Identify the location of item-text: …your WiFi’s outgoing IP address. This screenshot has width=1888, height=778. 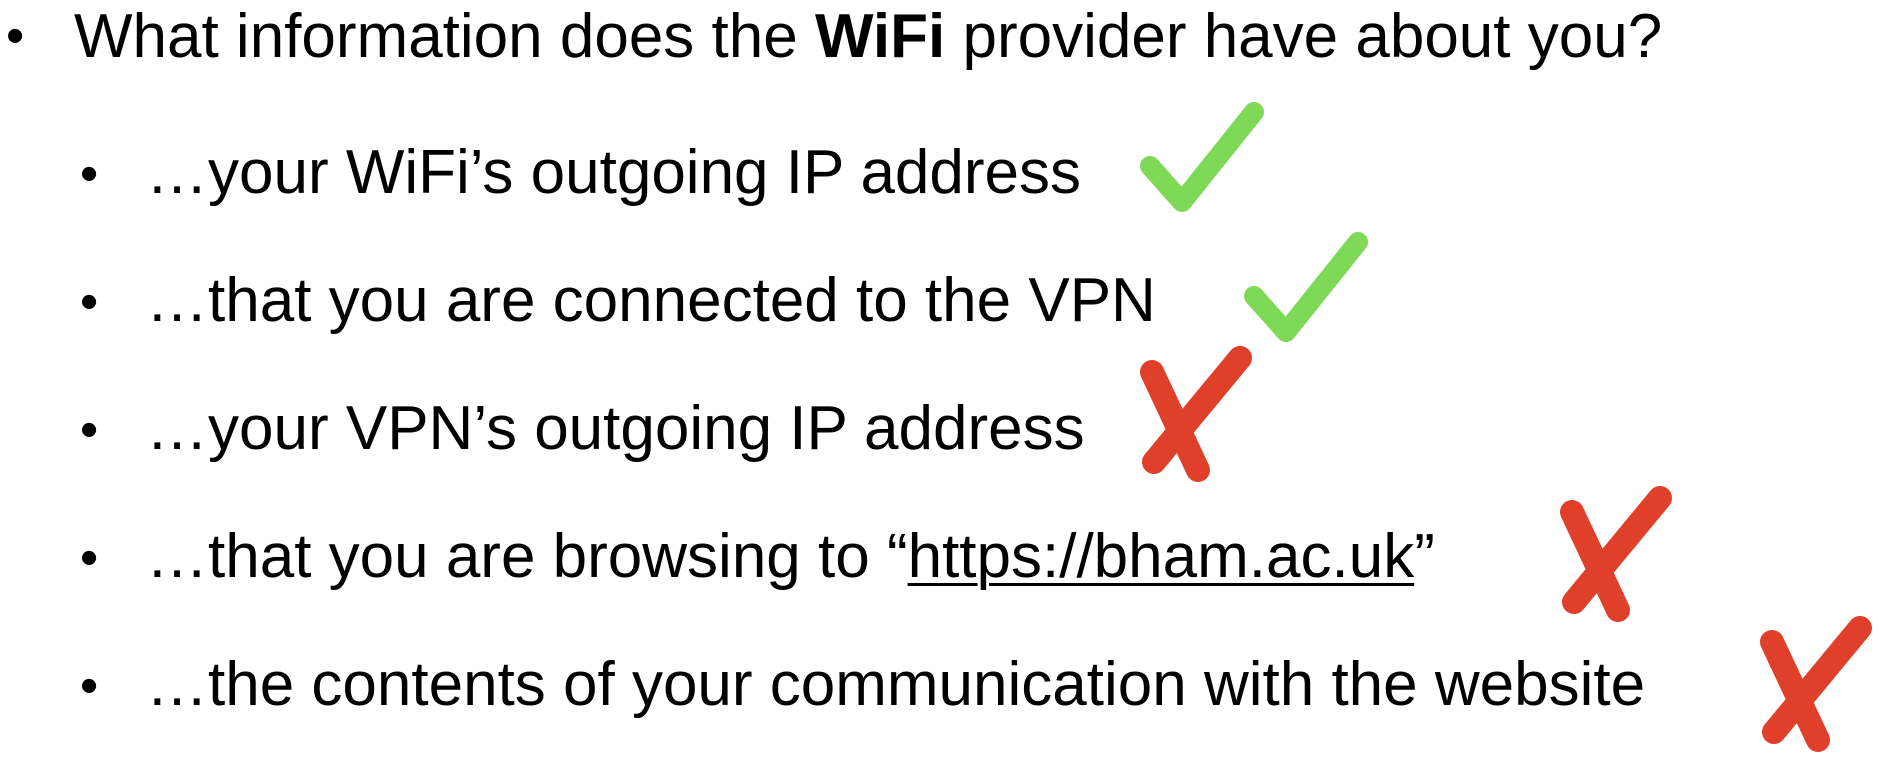
(614, 172).